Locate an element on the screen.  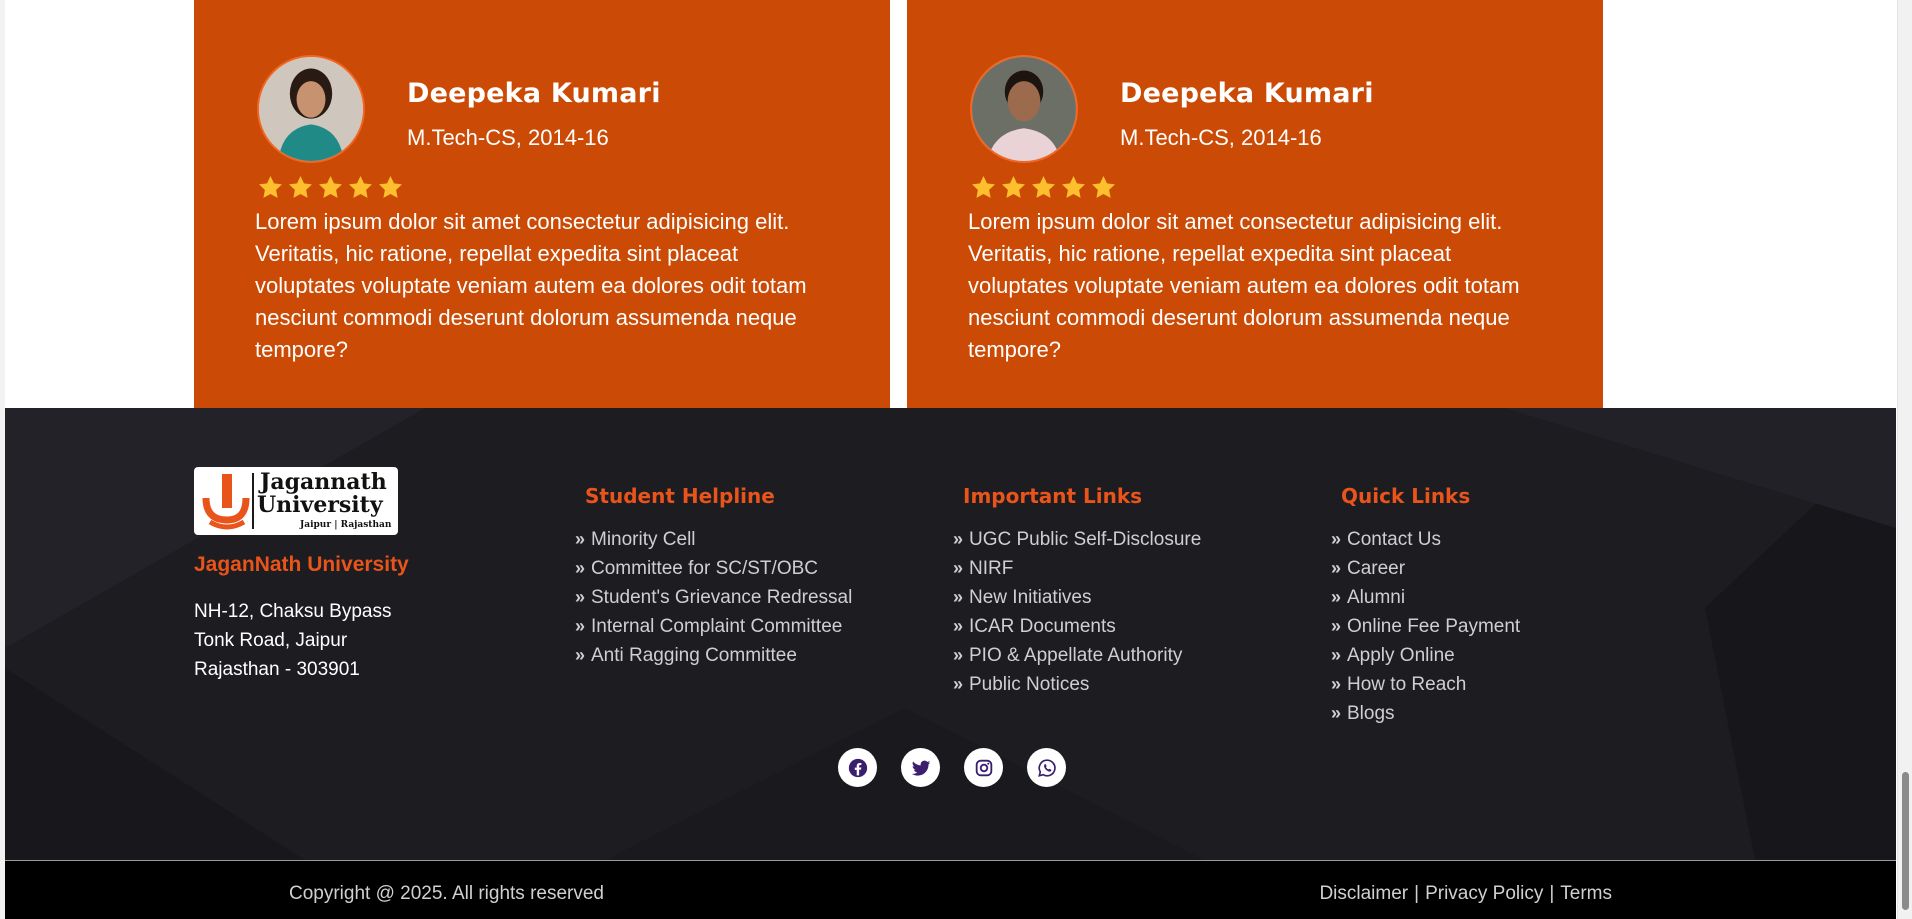
footer-link: Career is located at coordinates (1376, 568).